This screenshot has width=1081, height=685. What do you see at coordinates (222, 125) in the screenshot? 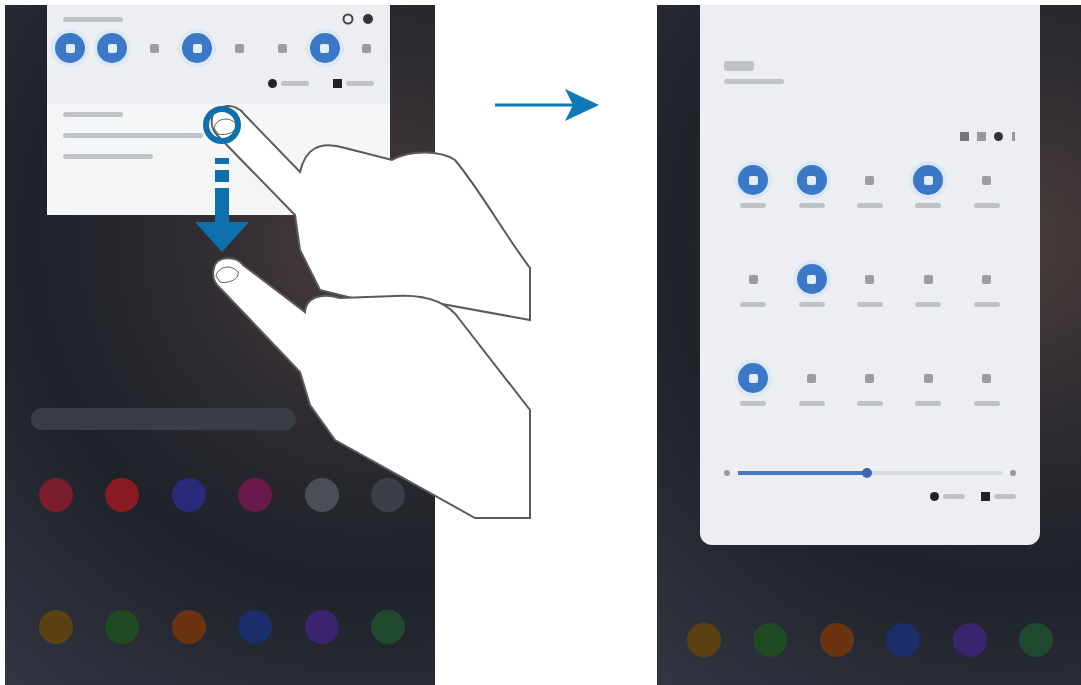
I see `touch-point-icon` at bounding box center [222, 125].